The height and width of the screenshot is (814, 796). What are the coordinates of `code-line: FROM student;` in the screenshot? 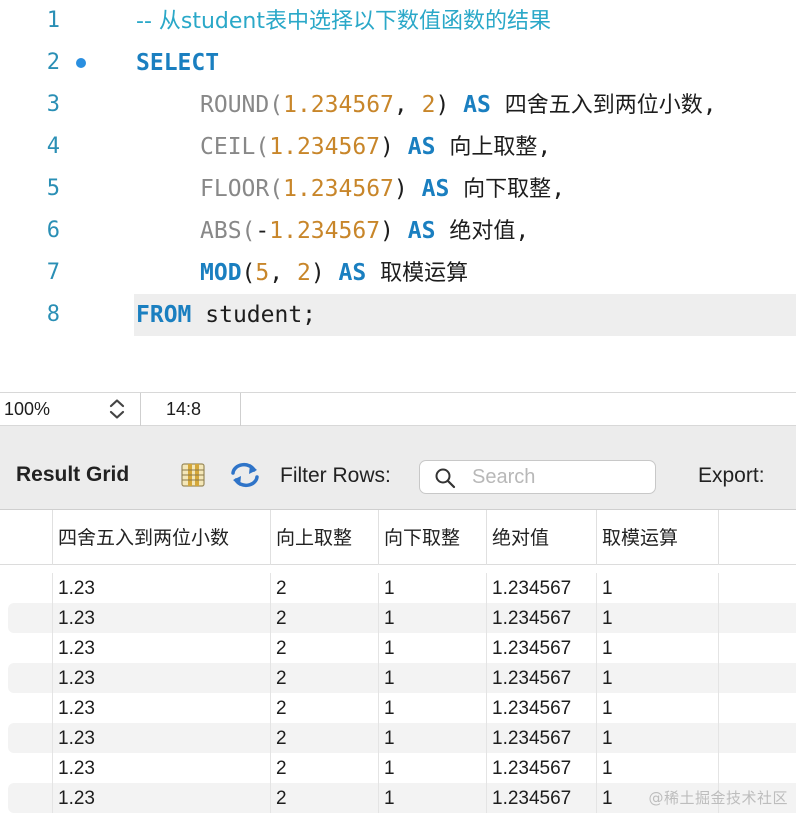 It's located at (465, 315).